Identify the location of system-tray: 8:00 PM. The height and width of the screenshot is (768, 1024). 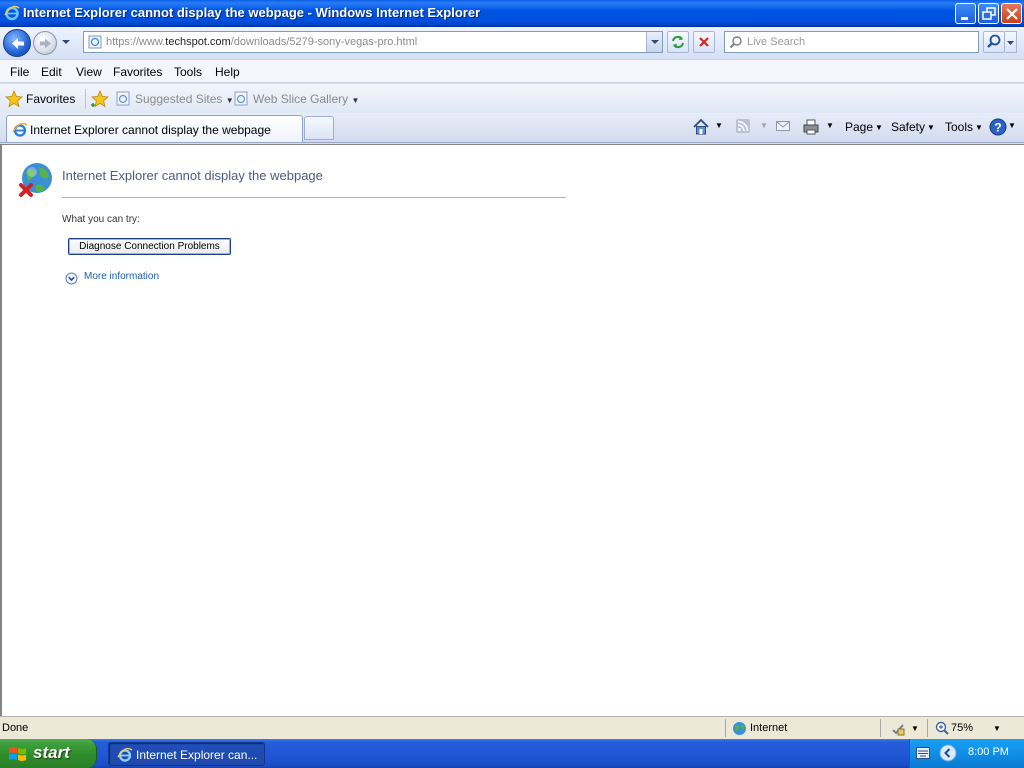
(966, 753).